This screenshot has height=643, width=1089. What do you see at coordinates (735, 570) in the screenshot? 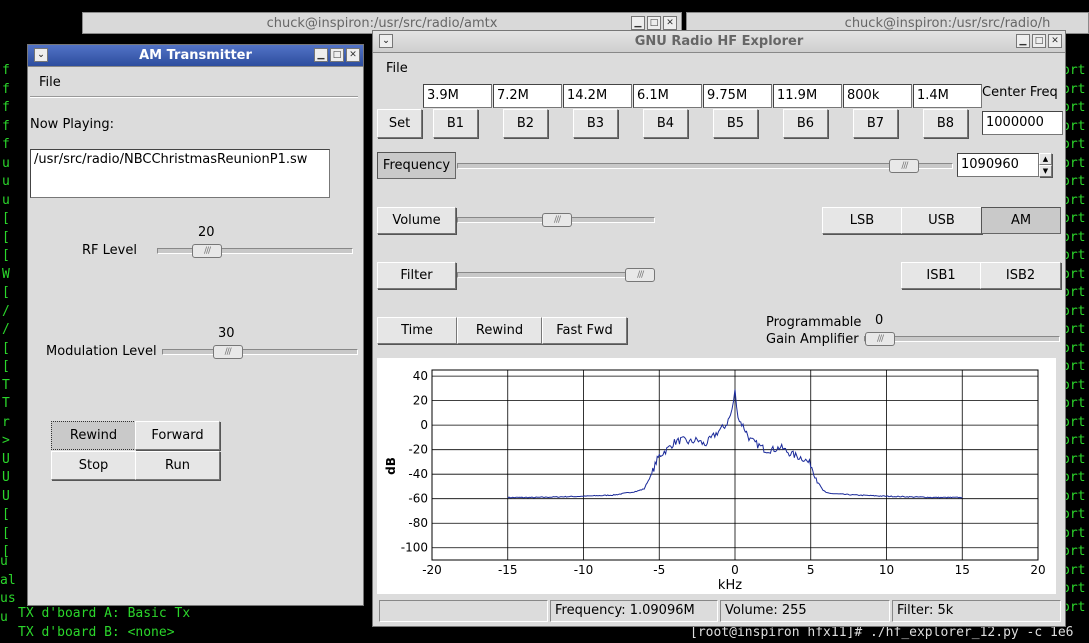
I see `x-tick-label: 0` at bounding box center [735, 570].